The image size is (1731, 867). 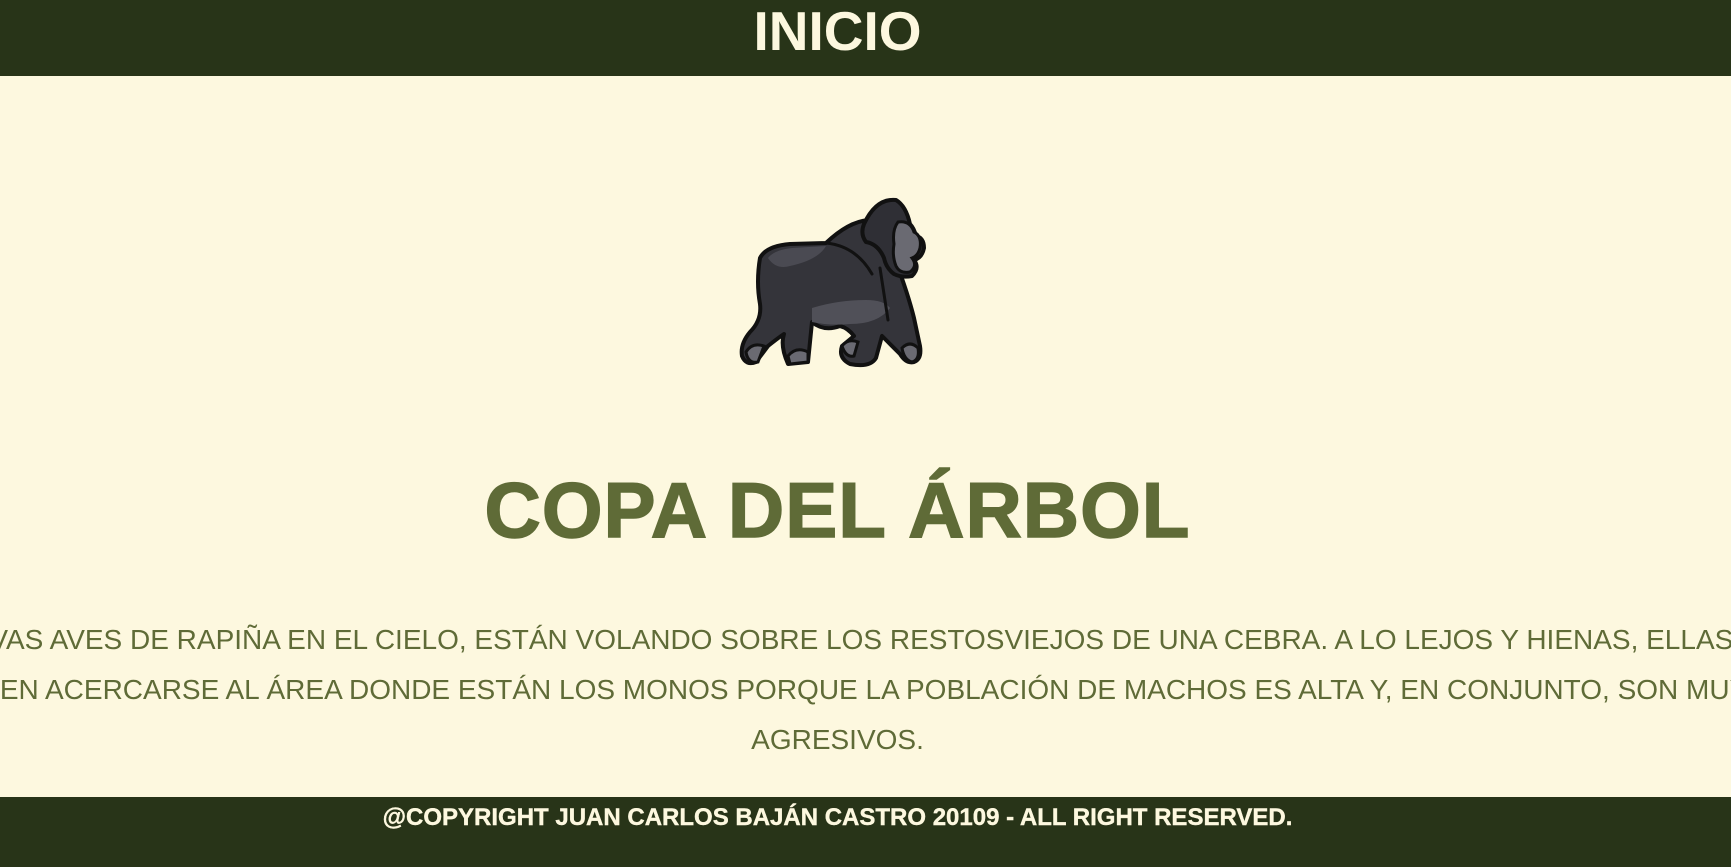 I want to click on header-bar: INICIO, so click(x=865, y=38).